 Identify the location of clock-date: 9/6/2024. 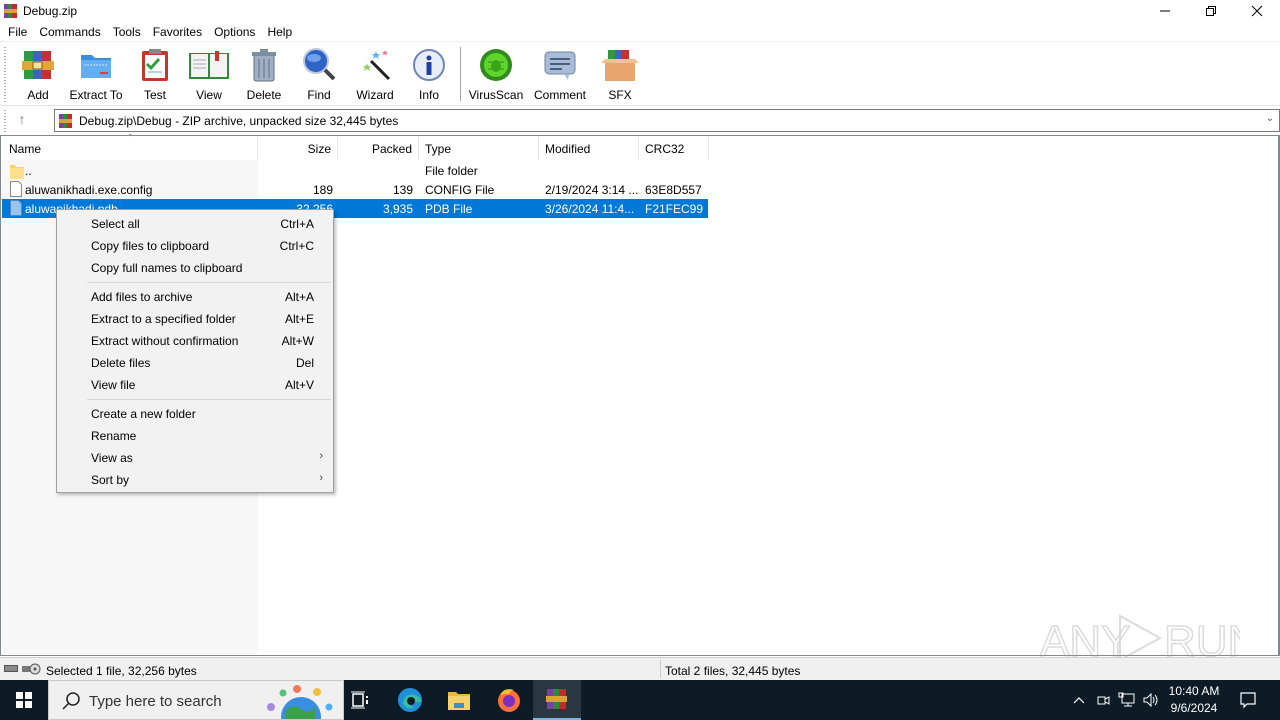
(1194, 708).